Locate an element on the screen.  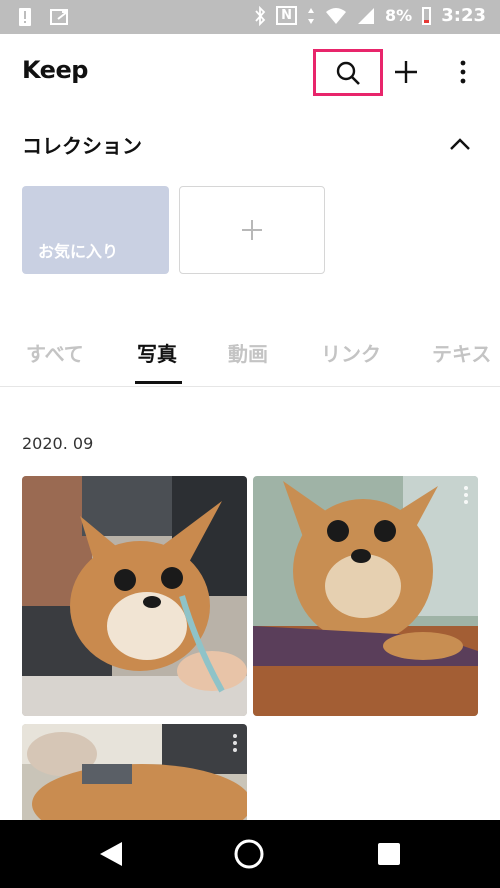
favorites-label: お気に入り is located at coordinates (78, 251).